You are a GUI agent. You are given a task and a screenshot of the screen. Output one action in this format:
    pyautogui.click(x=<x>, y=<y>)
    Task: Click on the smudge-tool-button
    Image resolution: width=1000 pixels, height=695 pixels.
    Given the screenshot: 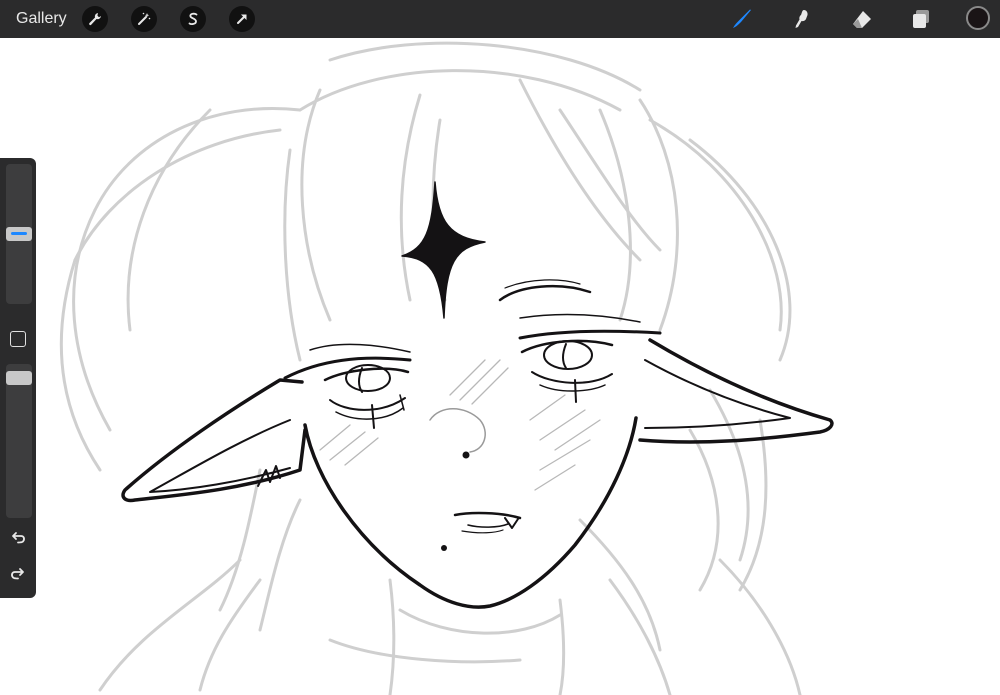 What is the action you would take?
    pyautogui.click(x=802, y=19)
    